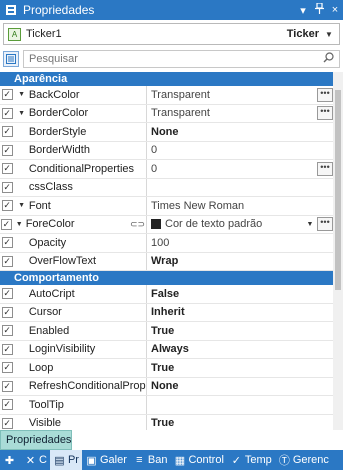 The image size is (343, 470). I want to click on property-row-visible: ✓ Visible True▼, so click(171, 422).